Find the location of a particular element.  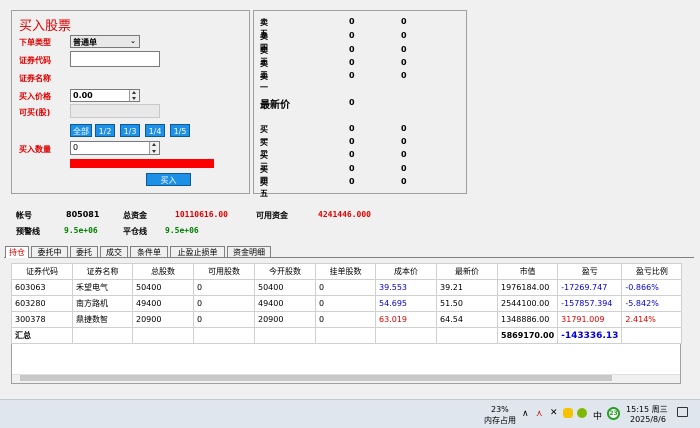

quick-half-button: 1/2 is located at coordinates (105, 130).